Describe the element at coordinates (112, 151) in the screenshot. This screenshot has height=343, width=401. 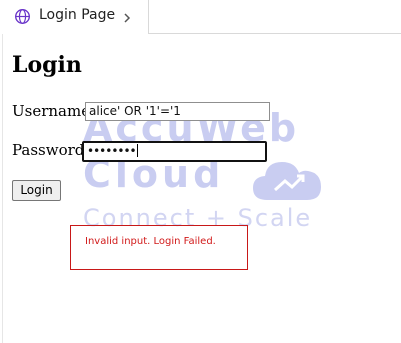
I see `password-value: ••••••••` at that location.